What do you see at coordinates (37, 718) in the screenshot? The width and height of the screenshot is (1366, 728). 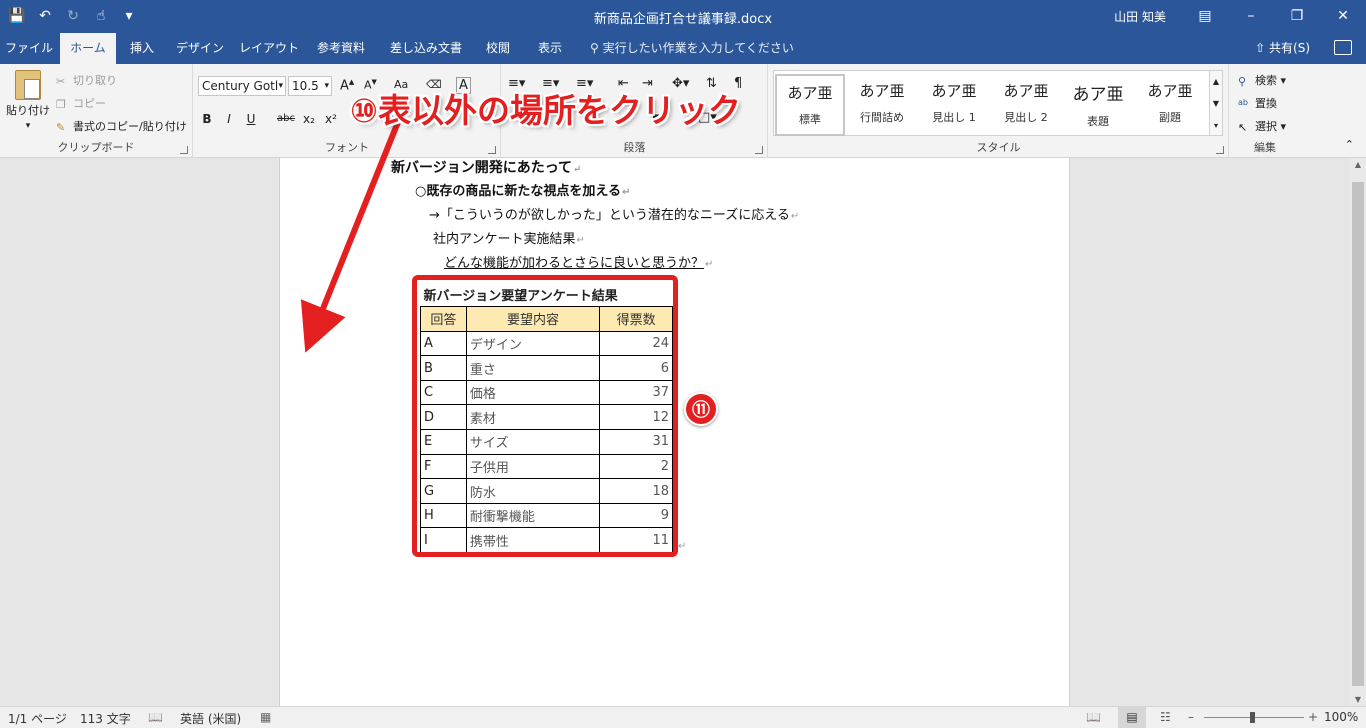 I see `page-count: 1/1 ページ` at bounding box center [37, 718].